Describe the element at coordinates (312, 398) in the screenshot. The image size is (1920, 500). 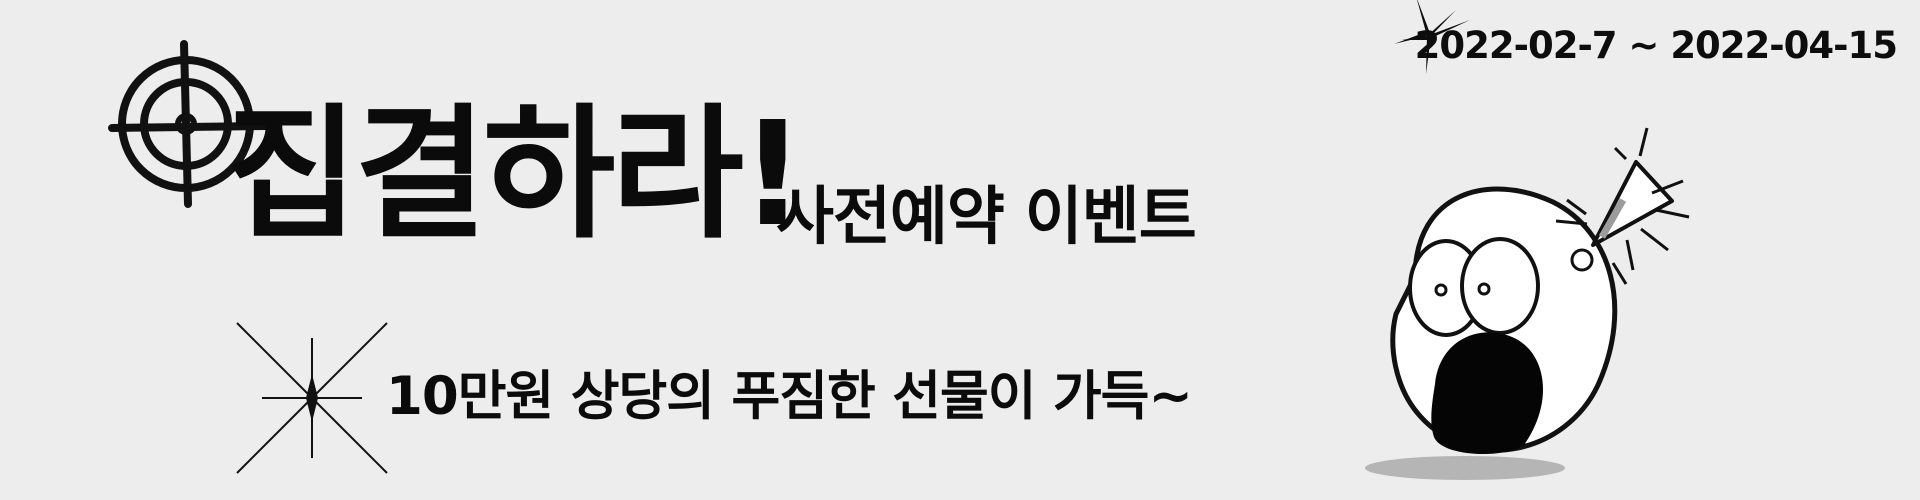
I see `sparkle-icon` at that location.